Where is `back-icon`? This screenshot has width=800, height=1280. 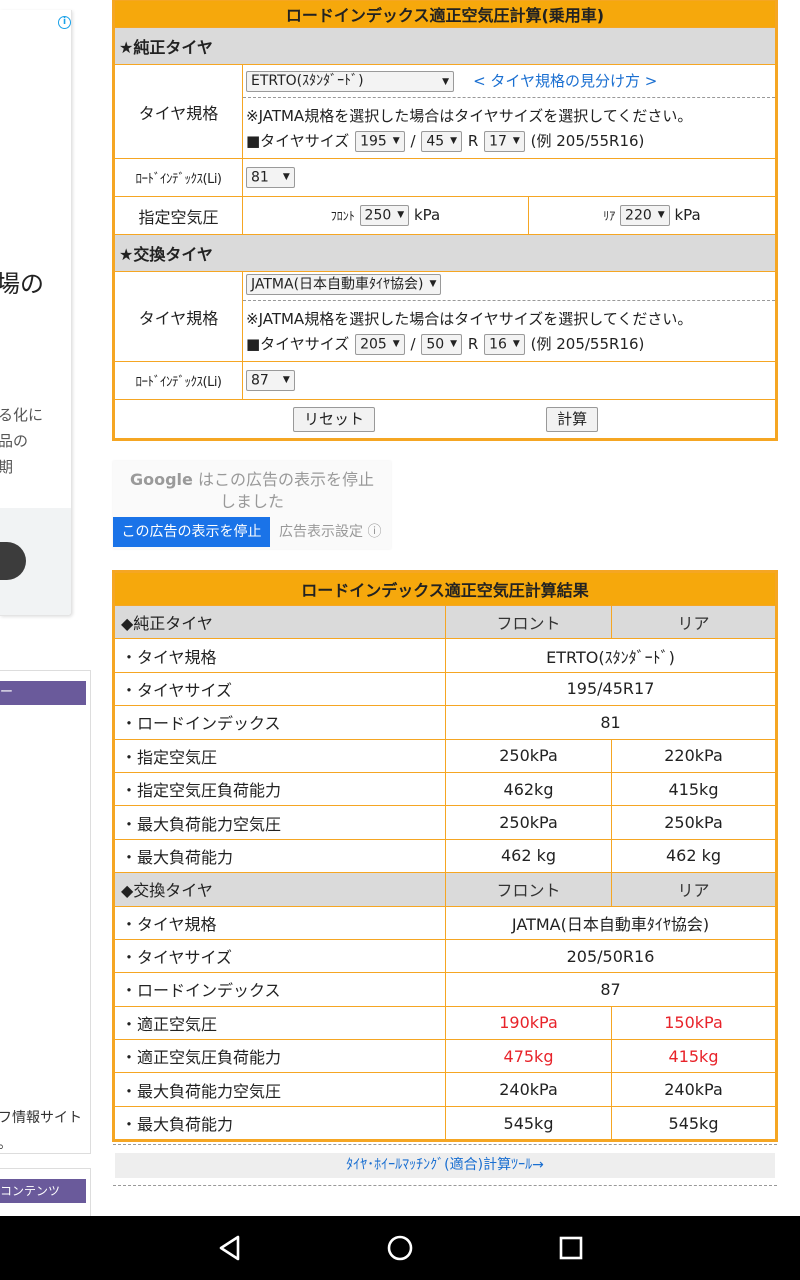
back-icon is located at coordinates (230, 1248).